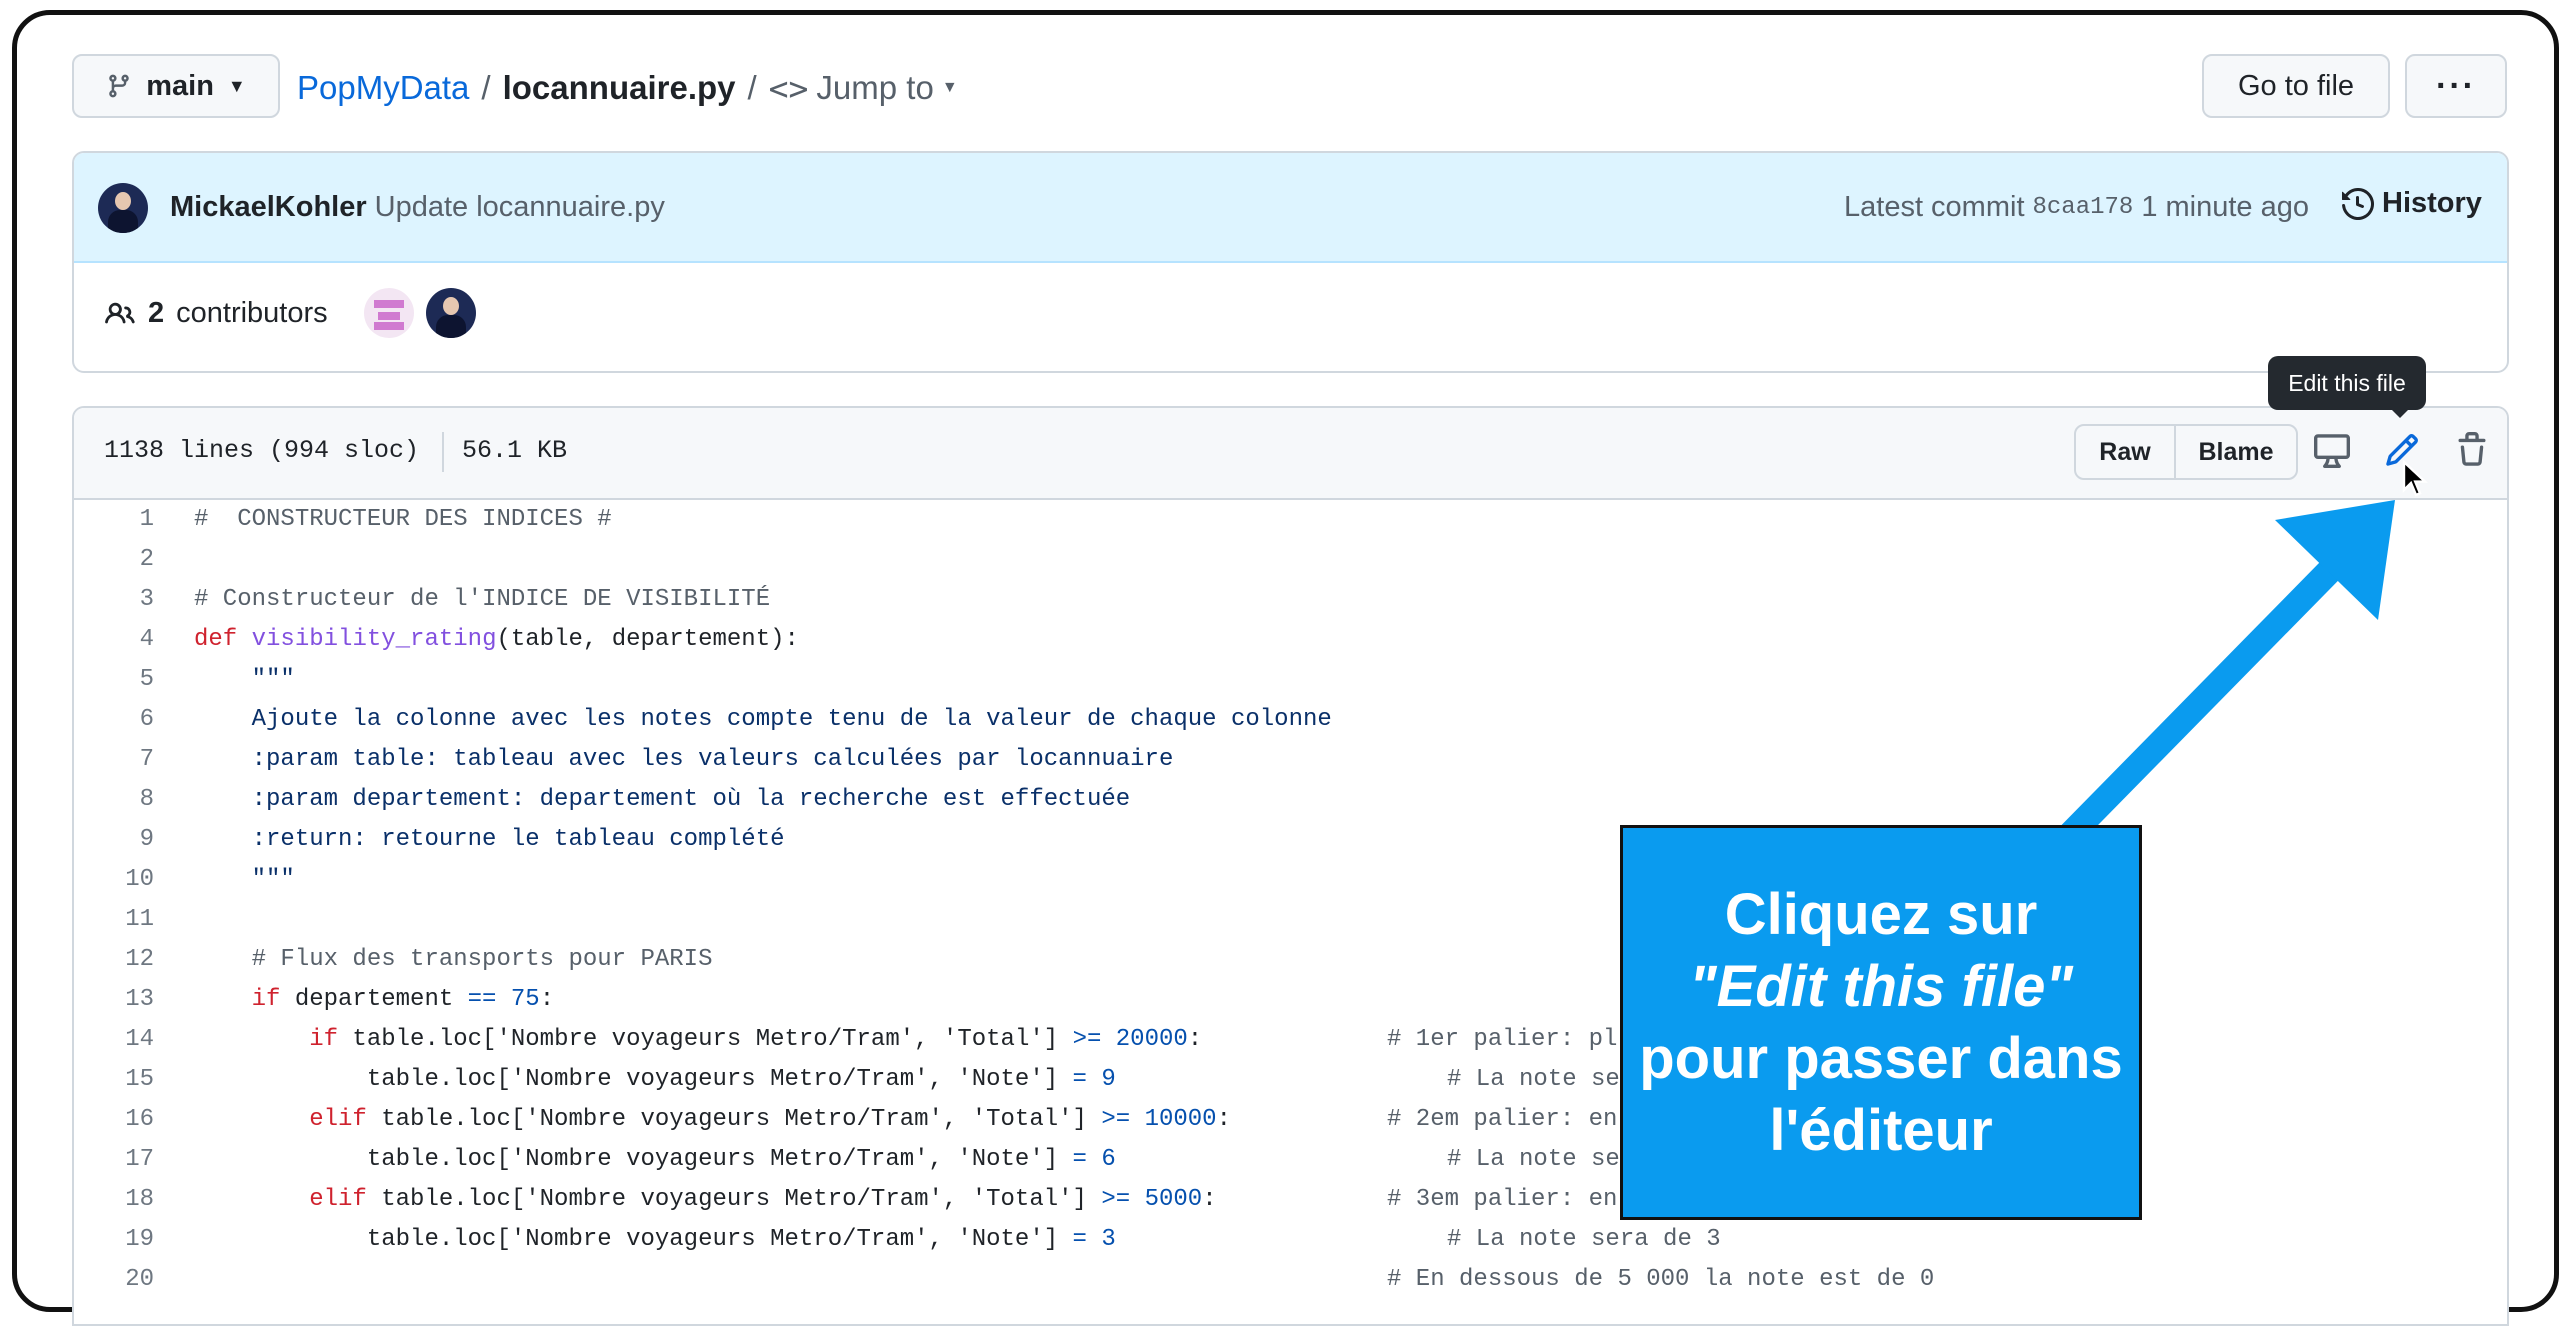 Image resolution: width=2574 pixels, height=1326 pixels. Describe the element at coordinates (114, 1280) in the screenshot. I see `line-number: 20` at that location.